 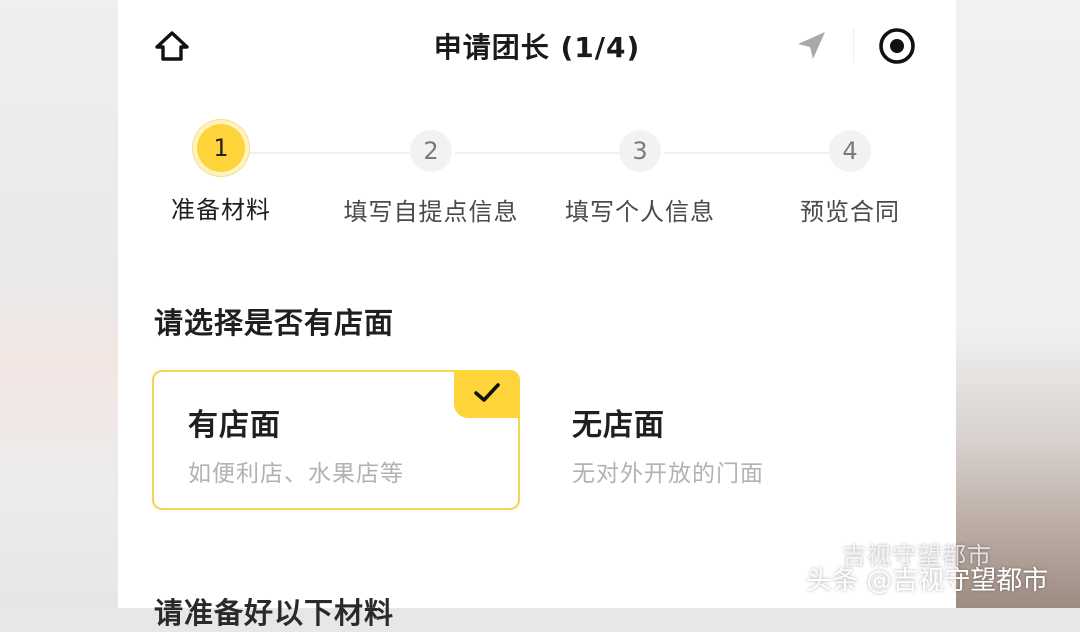 I want to click on step-number: 3, so click(x=640, y=151).